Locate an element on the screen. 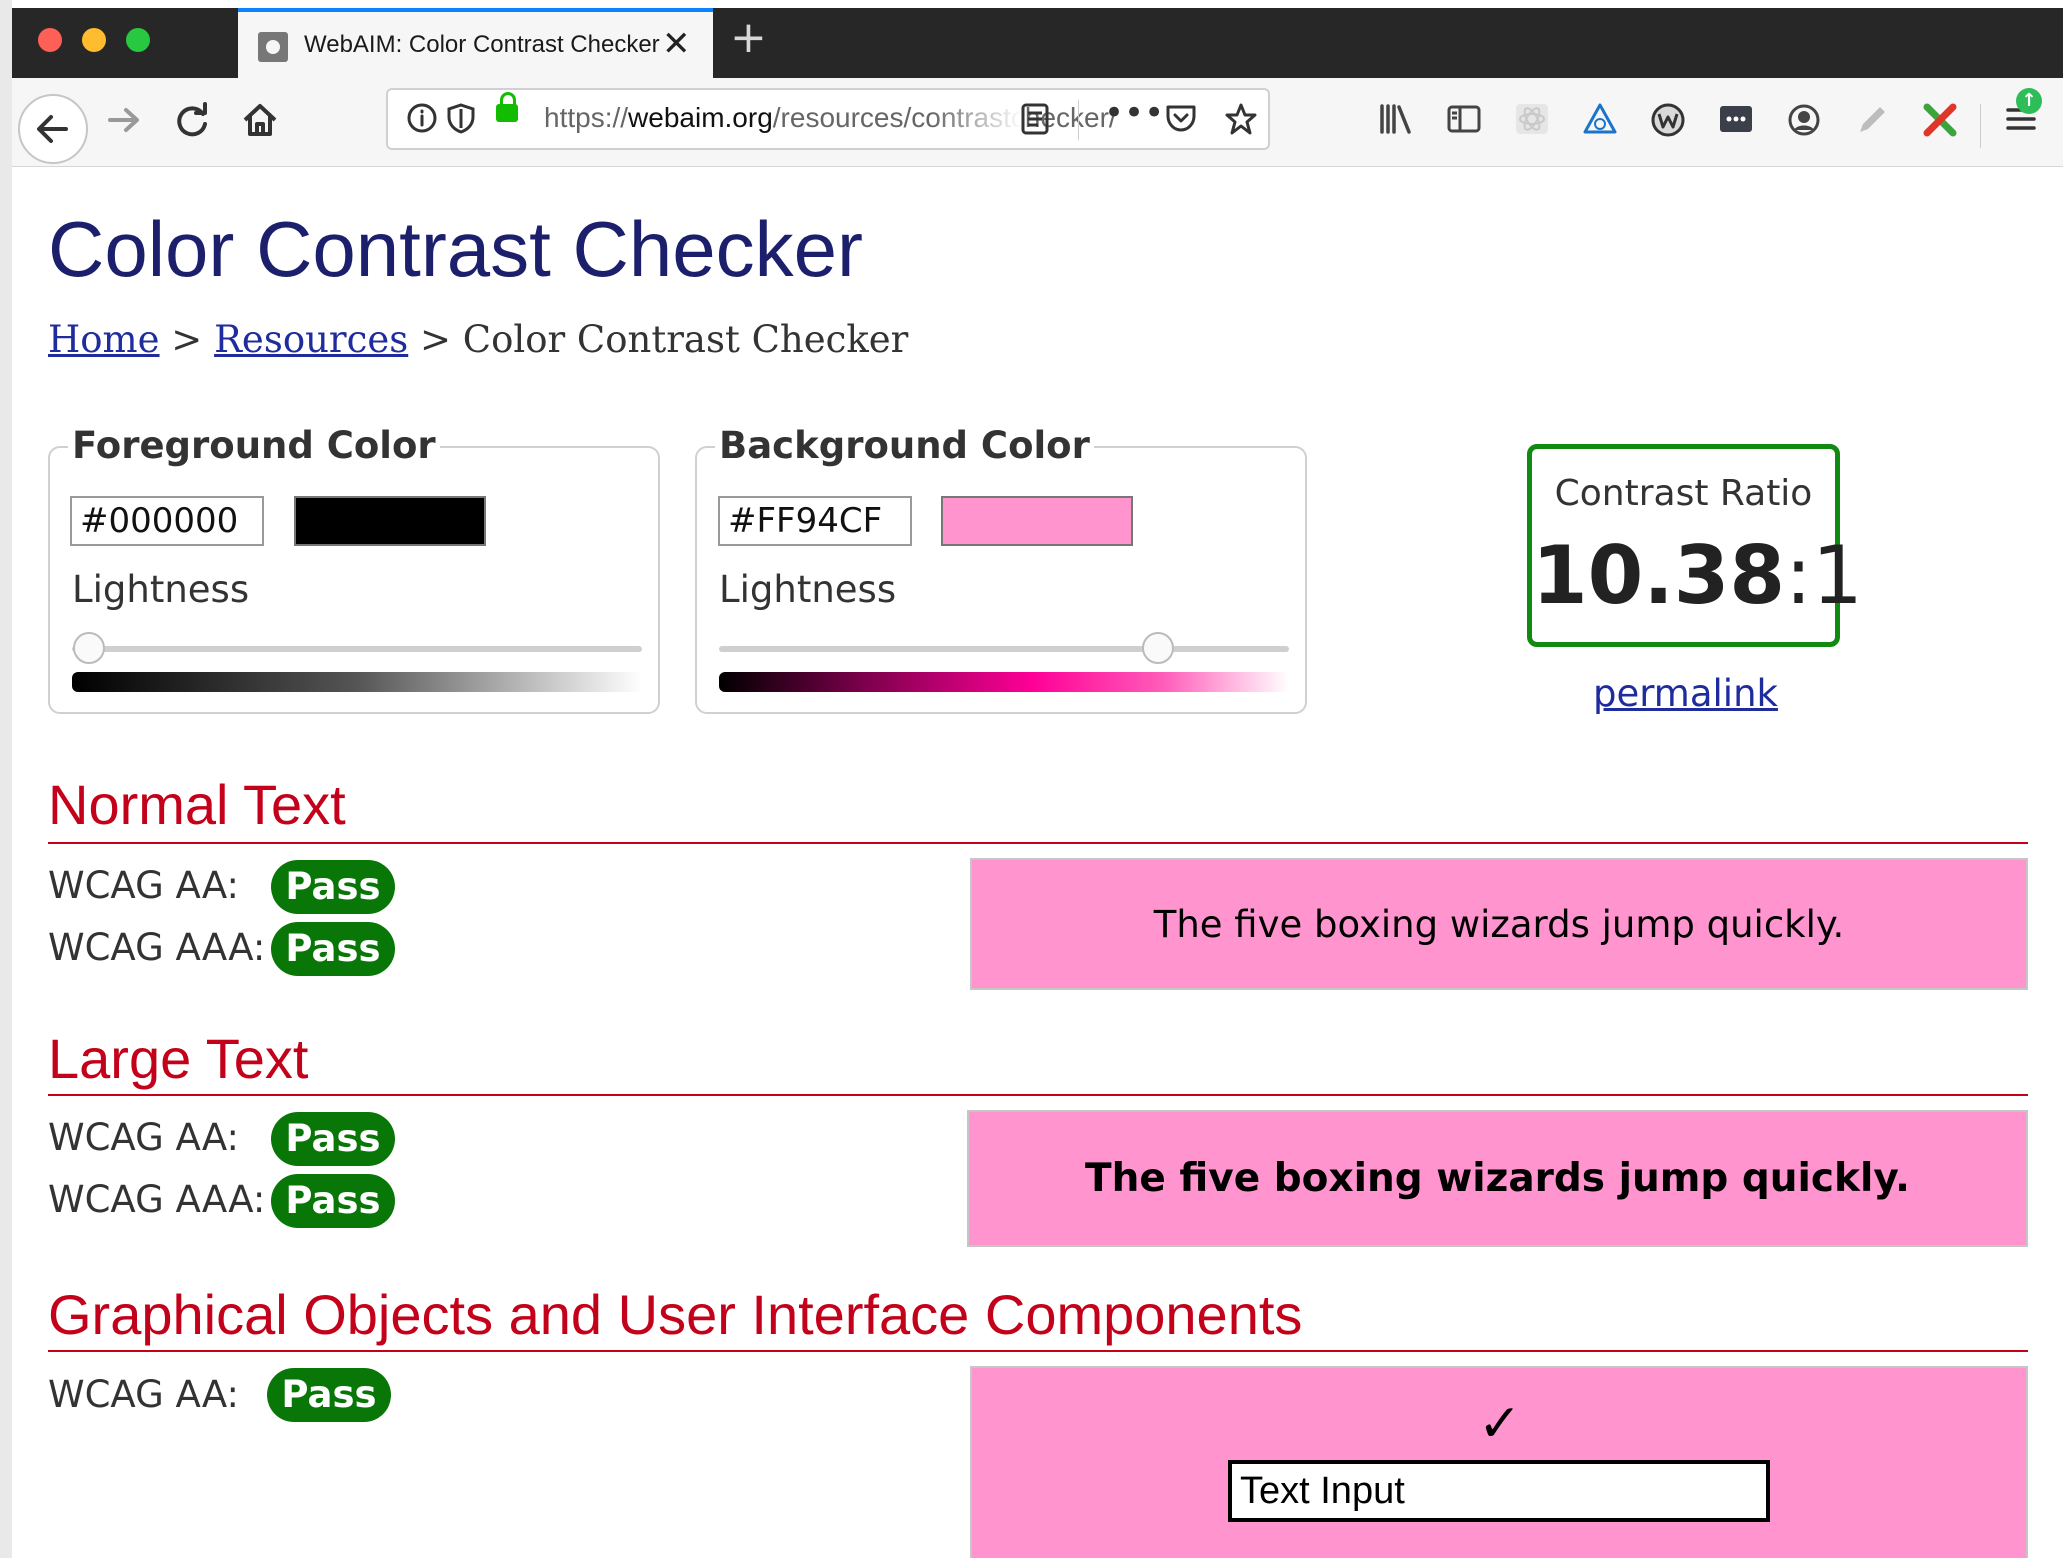  toolbar-divider is located at coordinates (1980, 126).